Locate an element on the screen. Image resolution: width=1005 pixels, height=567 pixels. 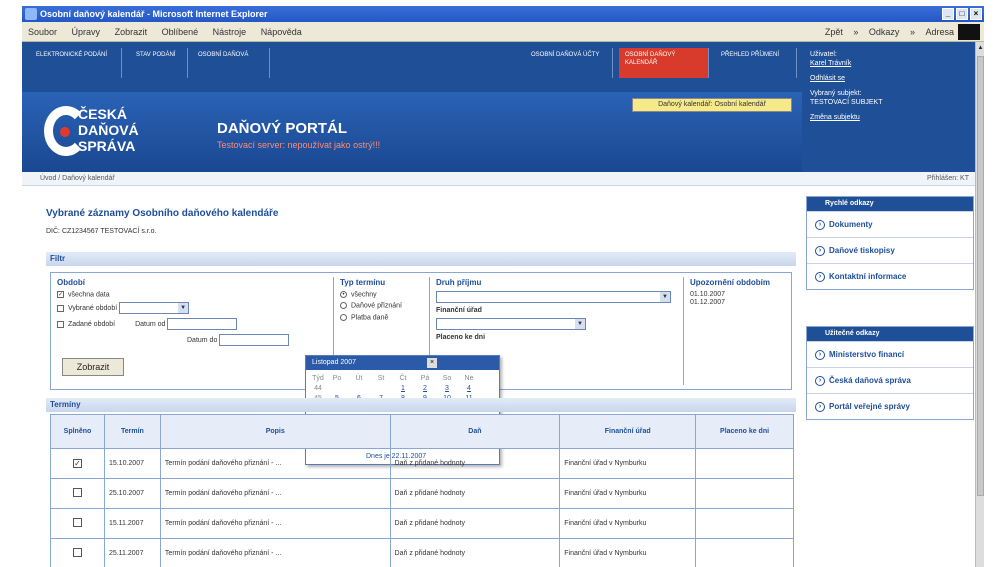
menu-tools: Nástroje is located at coordinates (230, 32).